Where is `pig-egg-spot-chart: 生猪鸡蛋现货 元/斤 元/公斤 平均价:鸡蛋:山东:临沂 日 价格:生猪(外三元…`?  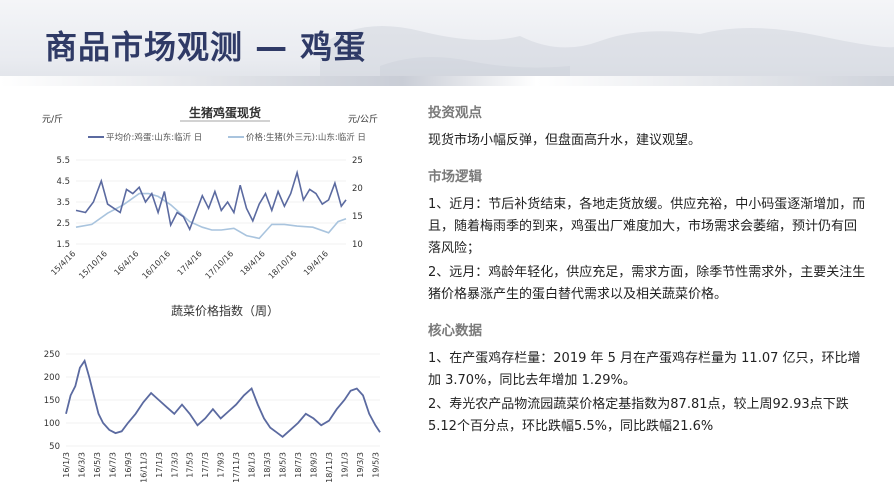 pig-egg-spot-chart: 生猪鸡蛋现货 元/斤 元/公斤 平均价:鸡蛋:山东:临沂 日 价格:生猪(外三元… is located at coordinates (210, 193).